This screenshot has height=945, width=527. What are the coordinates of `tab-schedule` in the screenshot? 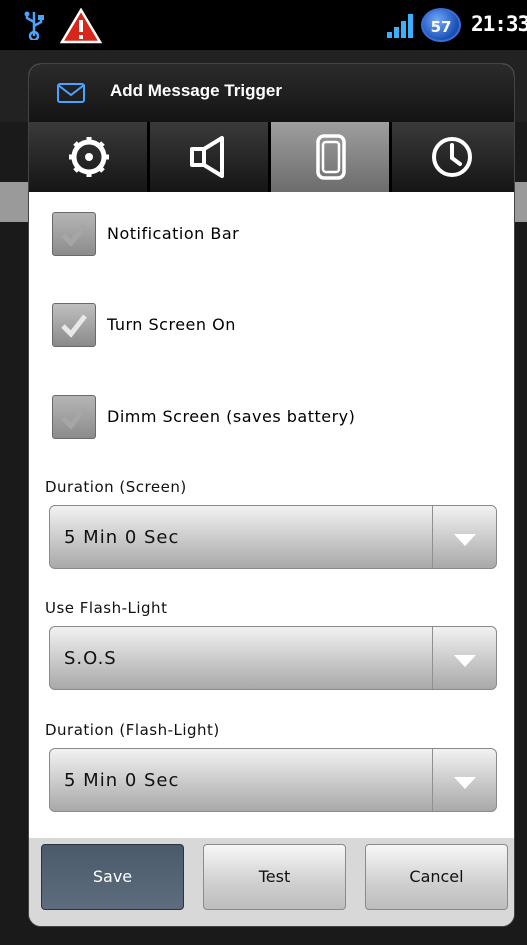 It's located at (453, 157).